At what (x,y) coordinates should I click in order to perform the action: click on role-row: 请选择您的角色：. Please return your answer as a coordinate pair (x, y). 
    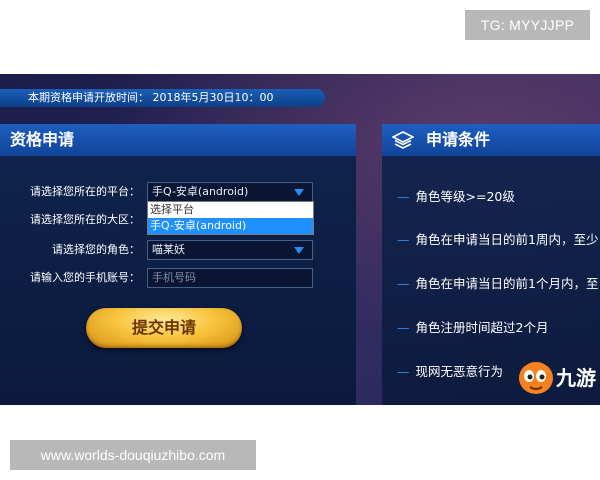
    Looking at the image, I should click on (70, 250).